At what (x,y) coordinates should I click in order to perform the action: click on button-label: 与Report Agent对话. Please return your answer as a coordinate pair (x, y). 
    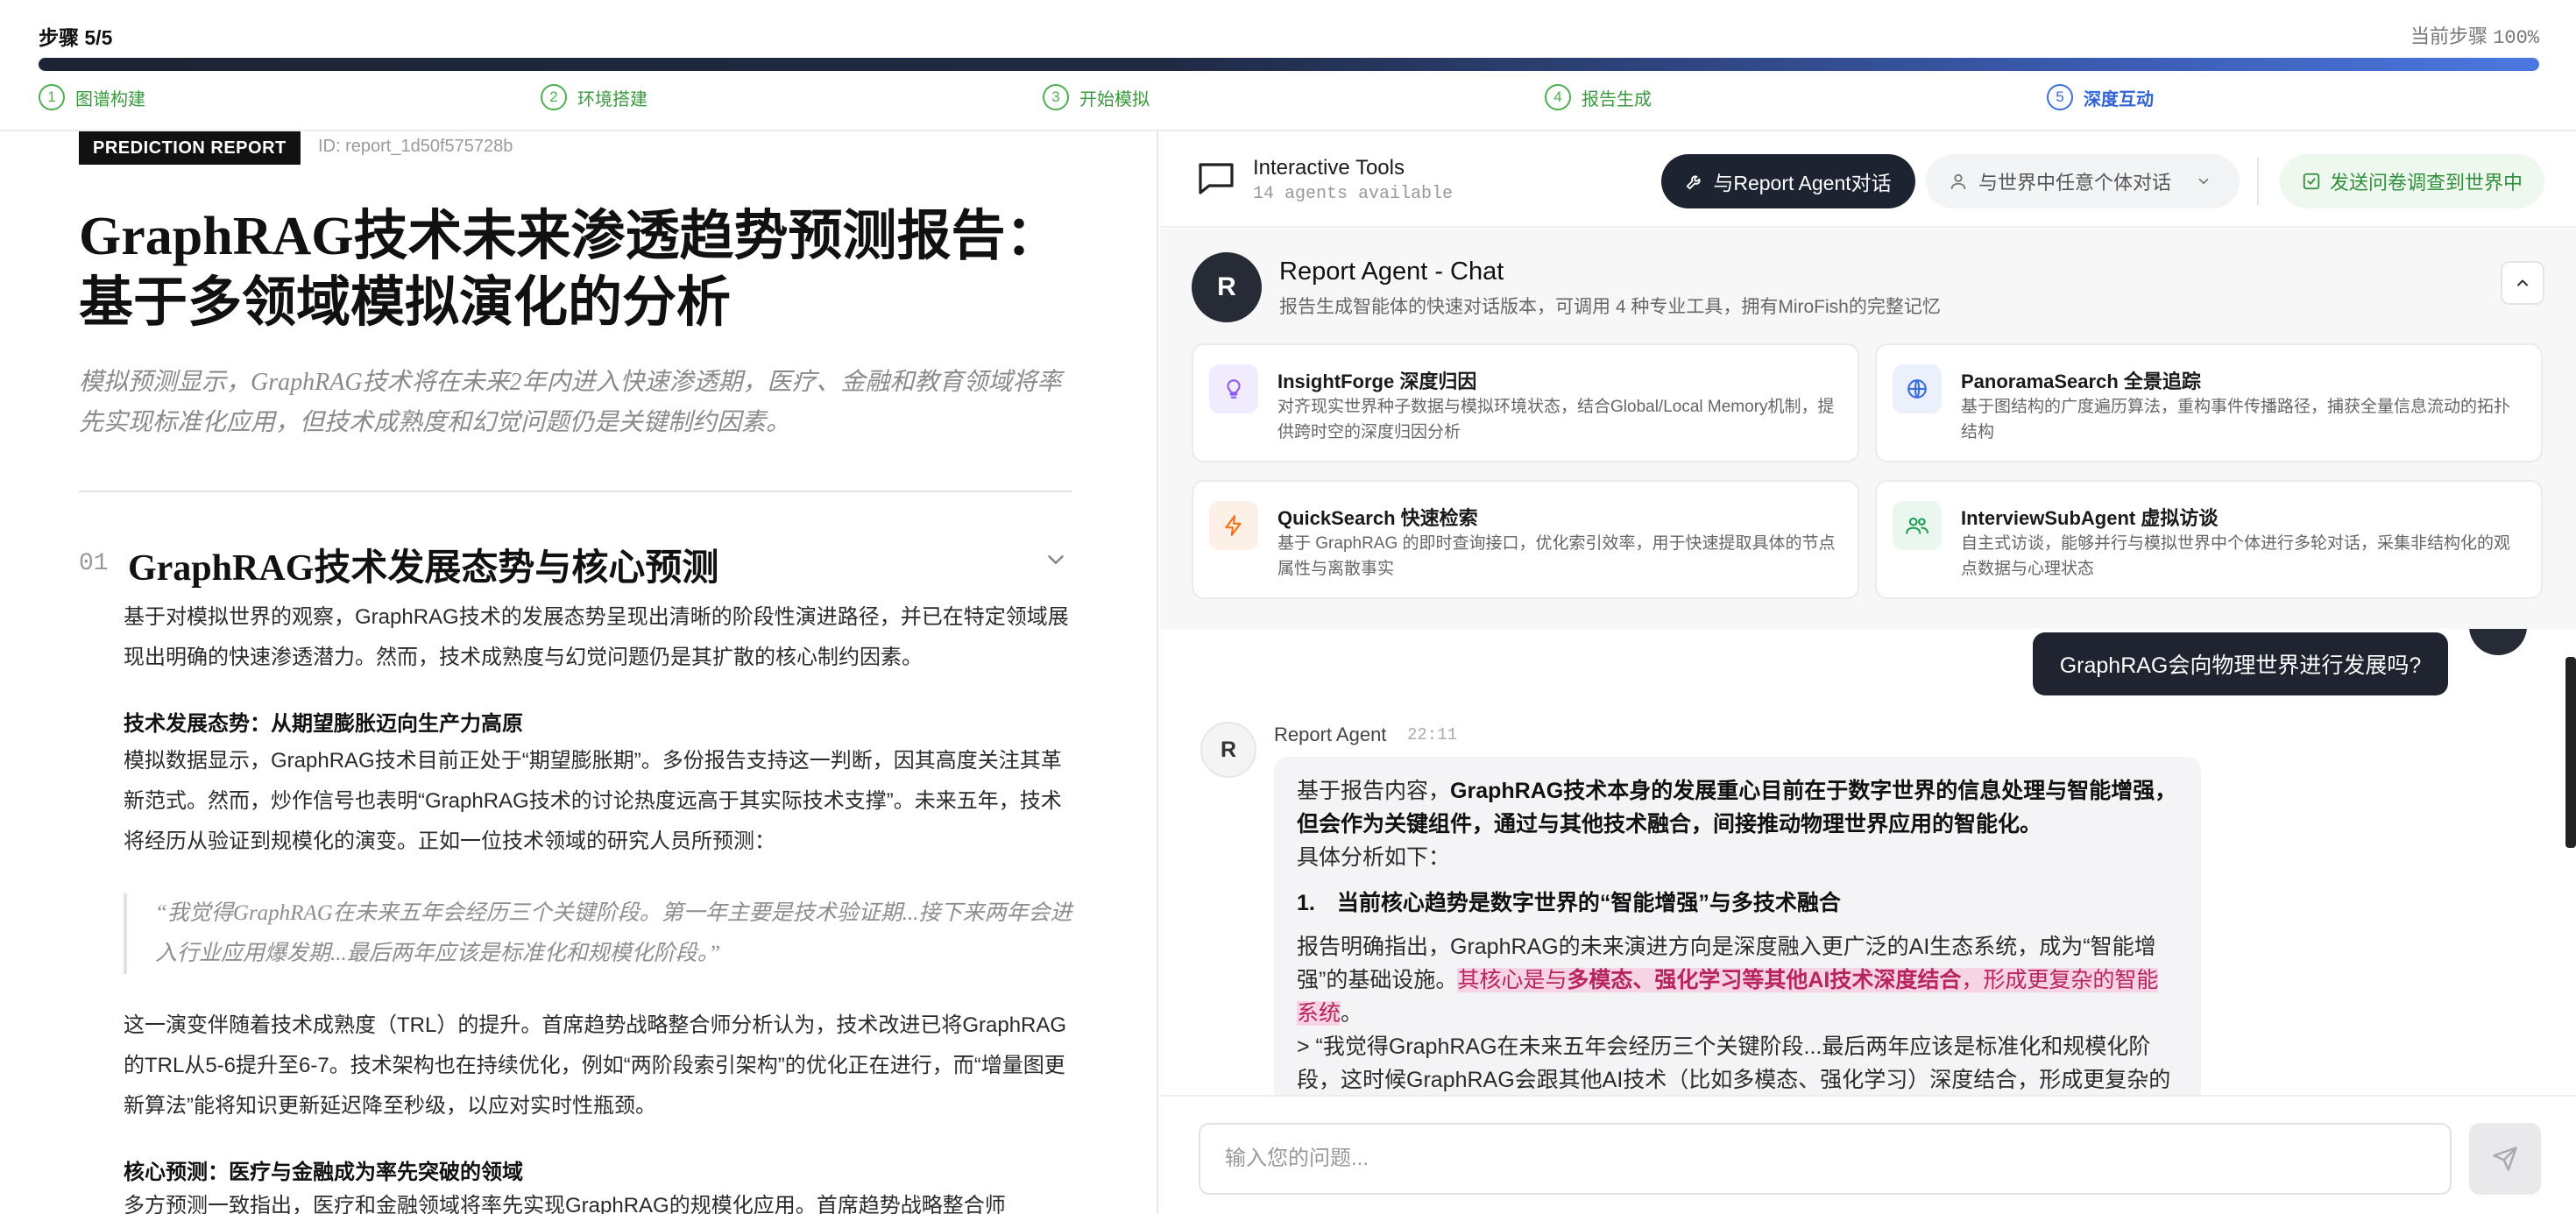
    Looking at the image, I should click on (1802, 183).